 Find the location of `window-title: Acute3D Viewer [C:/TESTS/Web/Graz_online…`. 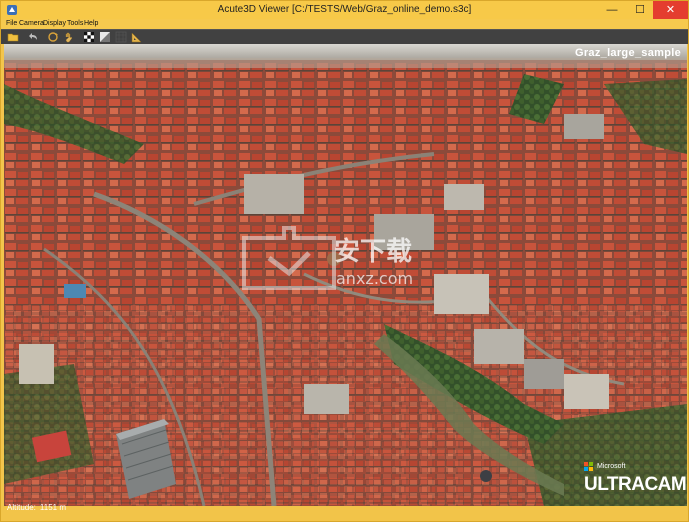

window-title: Acute3D Viewer [C:/TESTS/Web/Graz_online… is located at coordinates (344, 9).